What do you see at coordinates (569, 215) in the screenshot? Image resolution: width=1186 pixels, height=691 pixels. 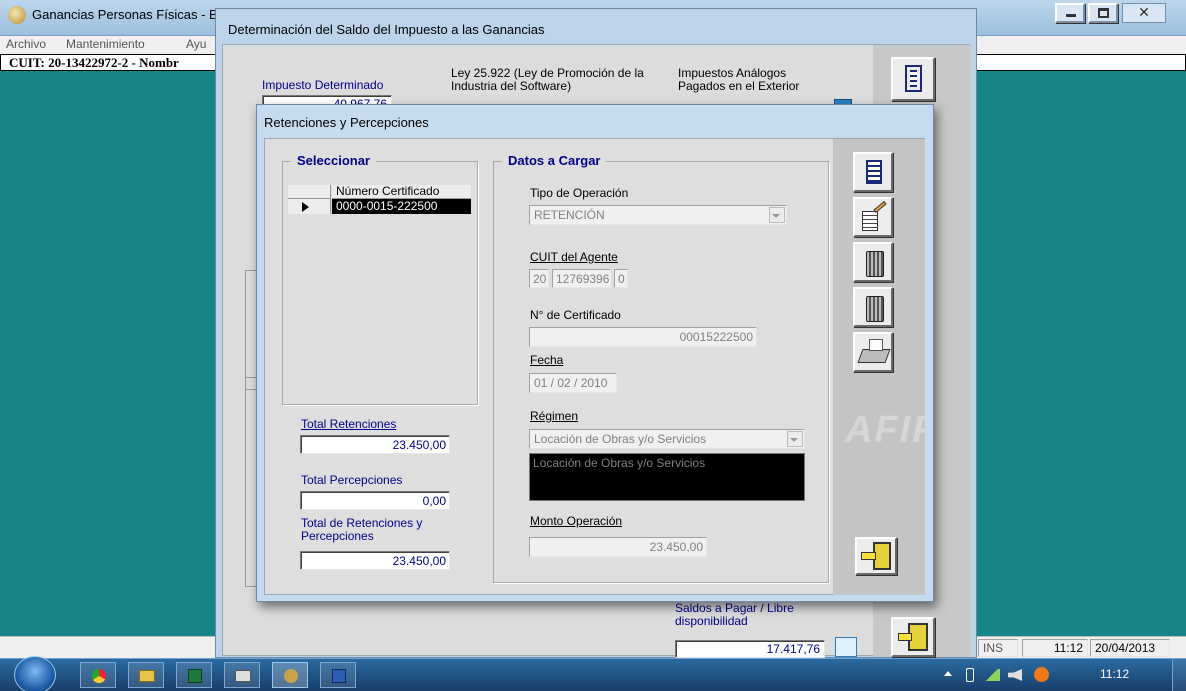 I see `tipo-operacion-value: RETENCIÓN` at bounding box center [569, 215].